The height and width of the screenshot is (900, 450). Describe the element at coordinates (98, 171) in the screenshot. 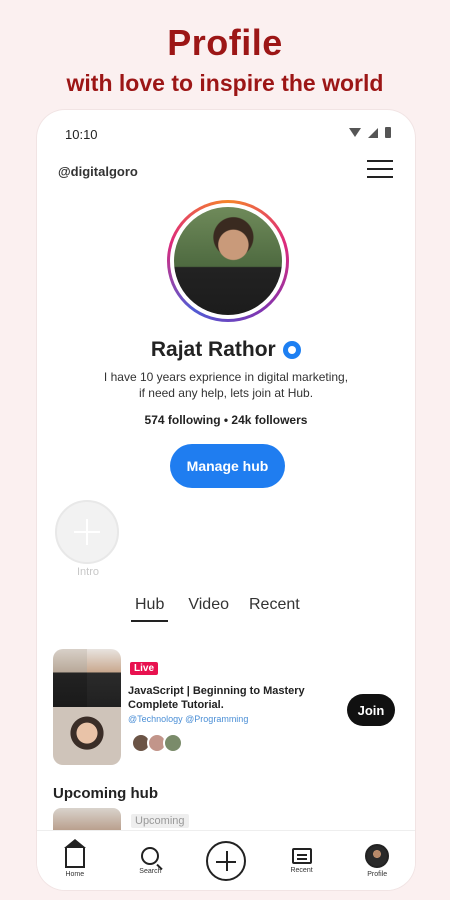

I see `username-handle: @digitalgoro` at that location.